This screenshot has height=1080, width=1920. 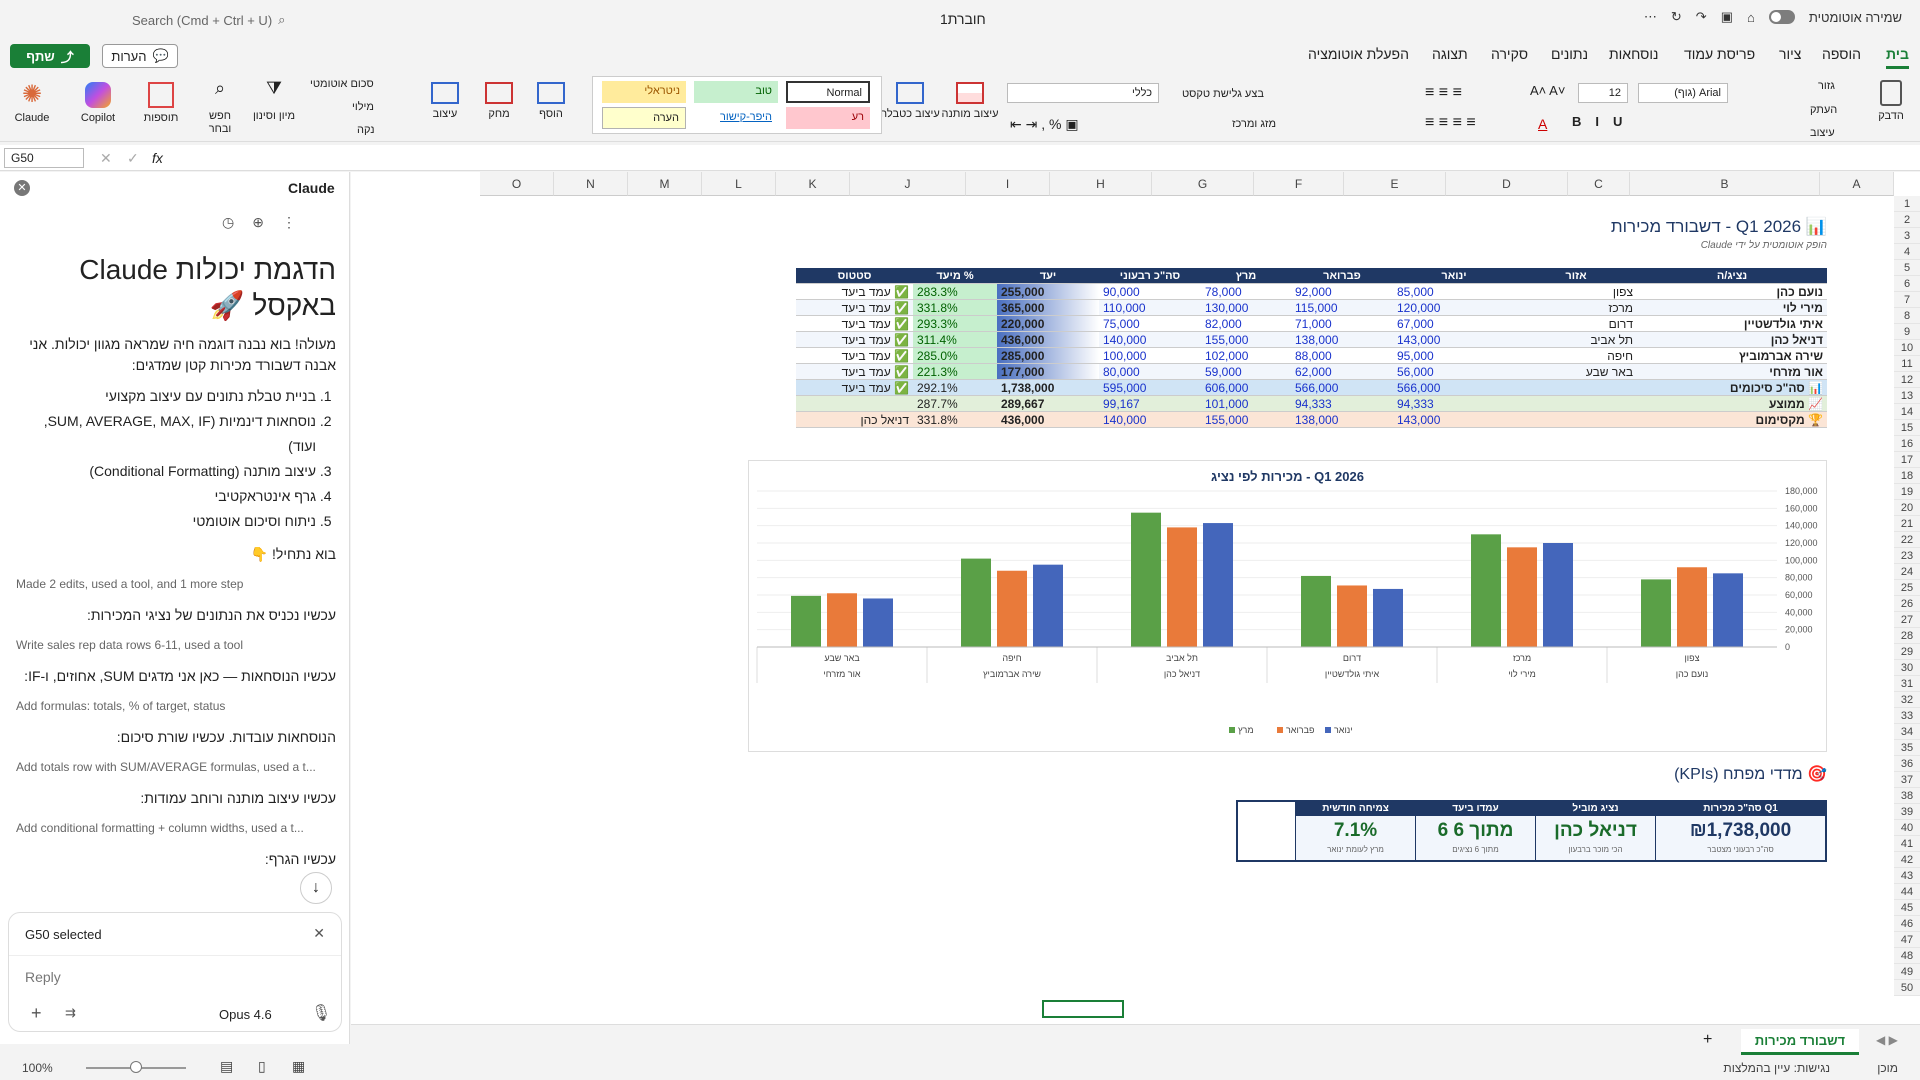 I want to click on row-header-14: 14, so click(x=1907, y=412).